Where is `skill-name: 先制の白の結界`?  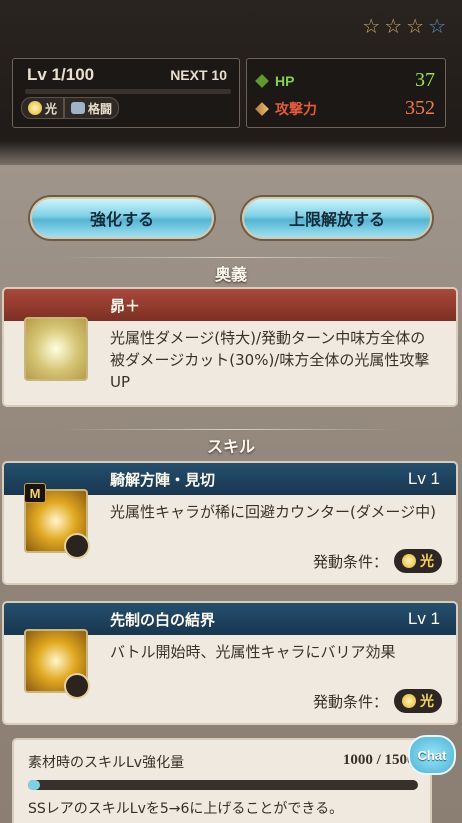
skill-name: 先制の白の結界 is located at coordinates (163, 619).